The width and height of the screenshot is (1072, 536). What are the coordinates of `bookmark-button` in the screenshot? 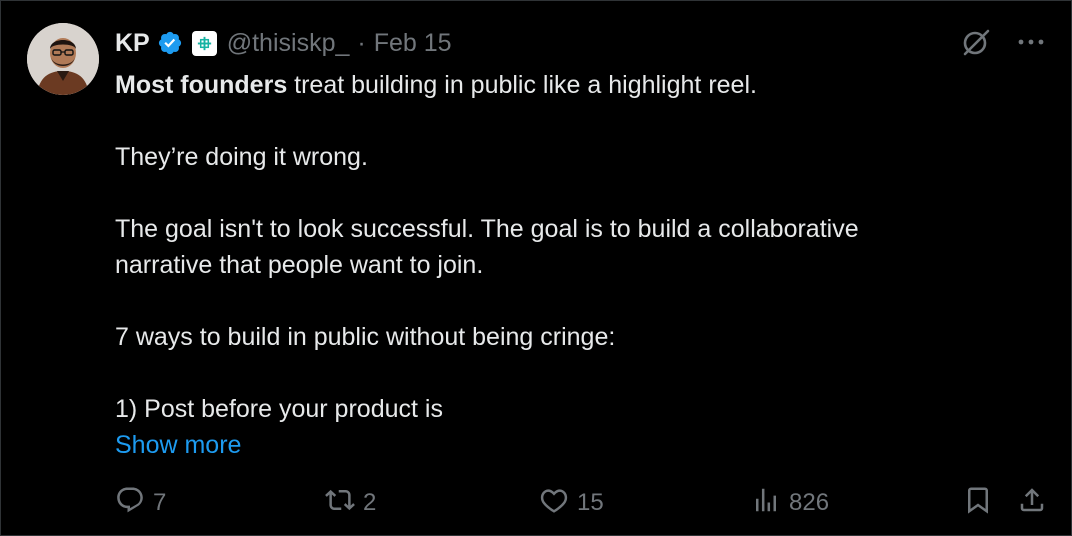 It's located at (978, 503).